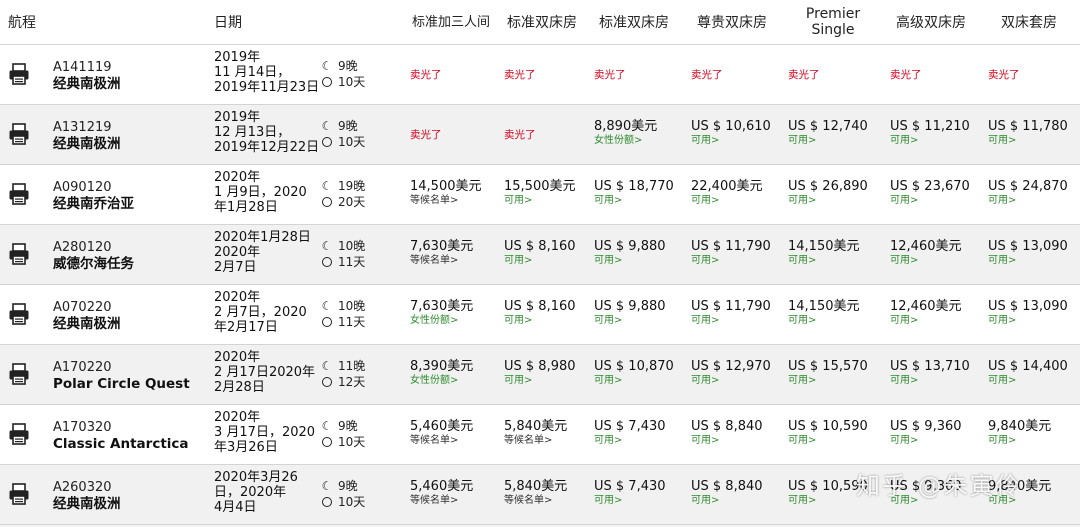  I want to click on price-value: US $ 15,570, so click(828, 366).